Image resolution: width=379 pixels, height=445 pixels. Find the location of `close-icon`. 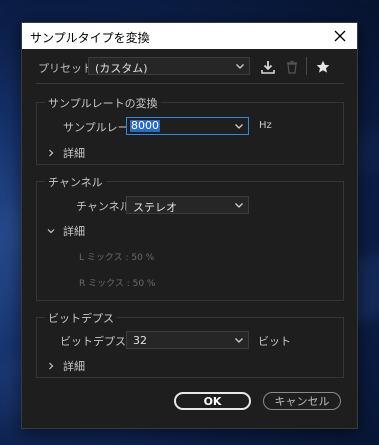

close-icon is located at coordinates (340, 36).